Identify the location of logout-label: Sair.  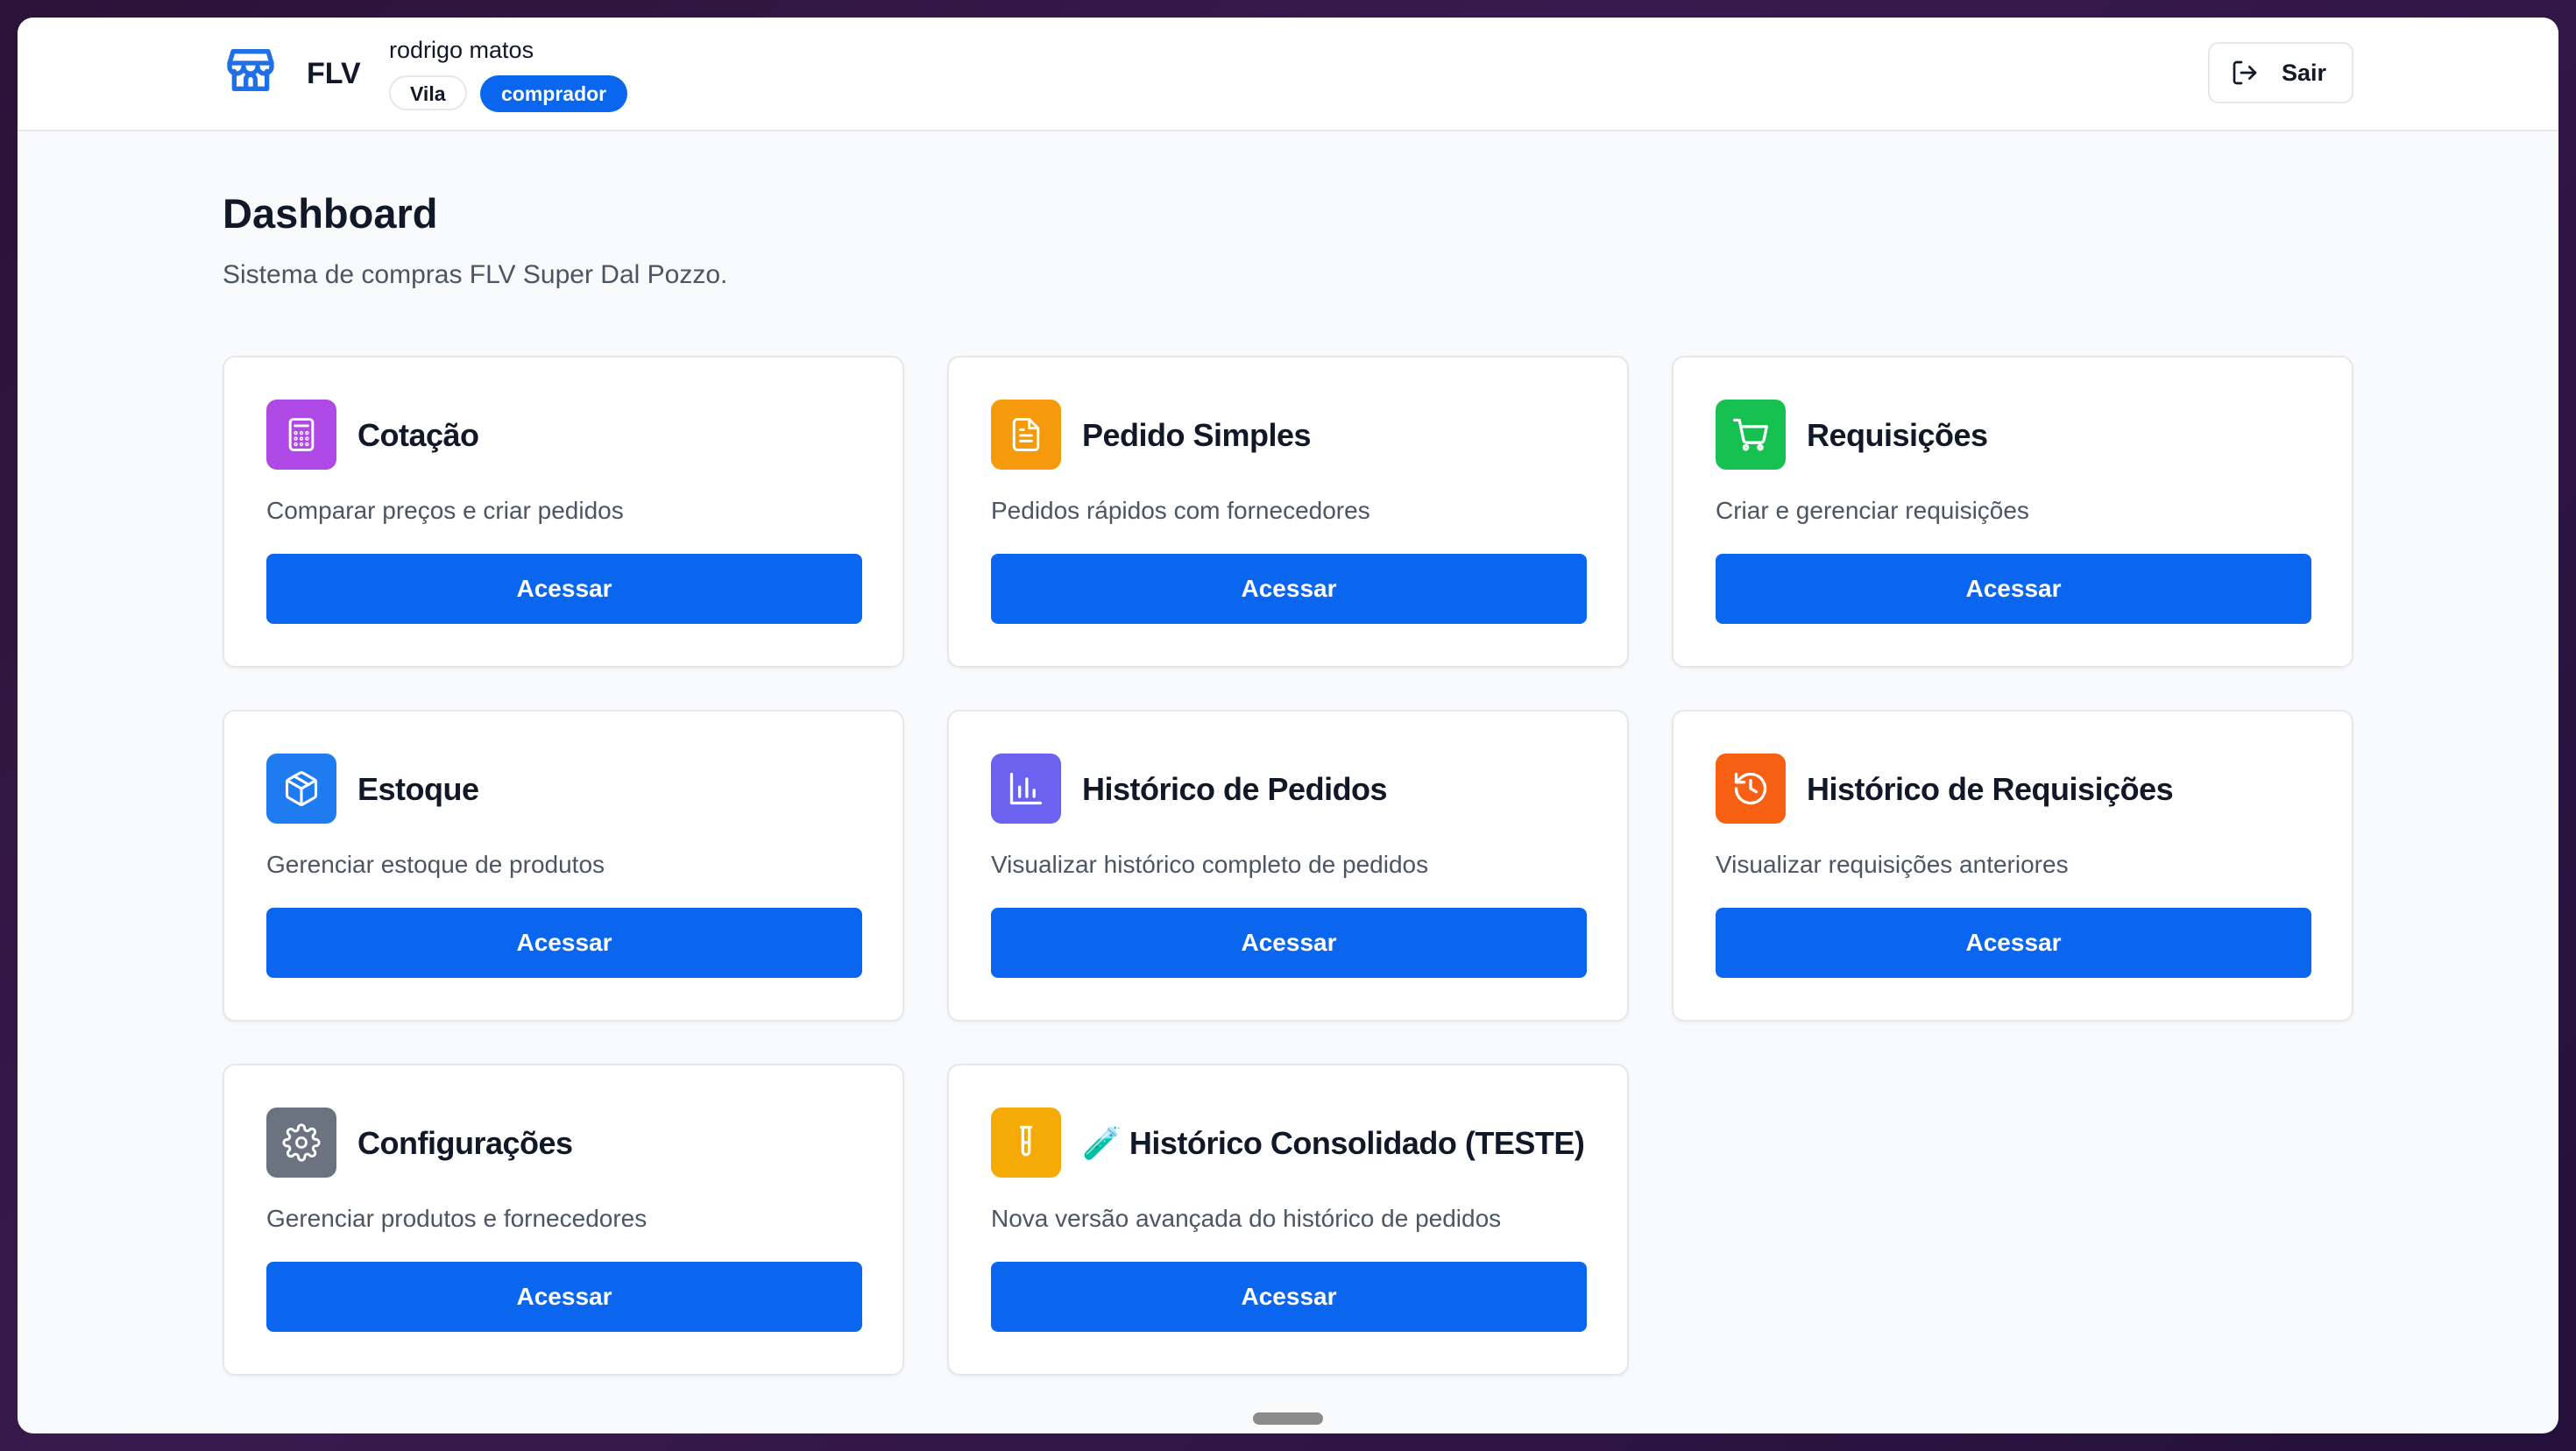
(2304, 72).